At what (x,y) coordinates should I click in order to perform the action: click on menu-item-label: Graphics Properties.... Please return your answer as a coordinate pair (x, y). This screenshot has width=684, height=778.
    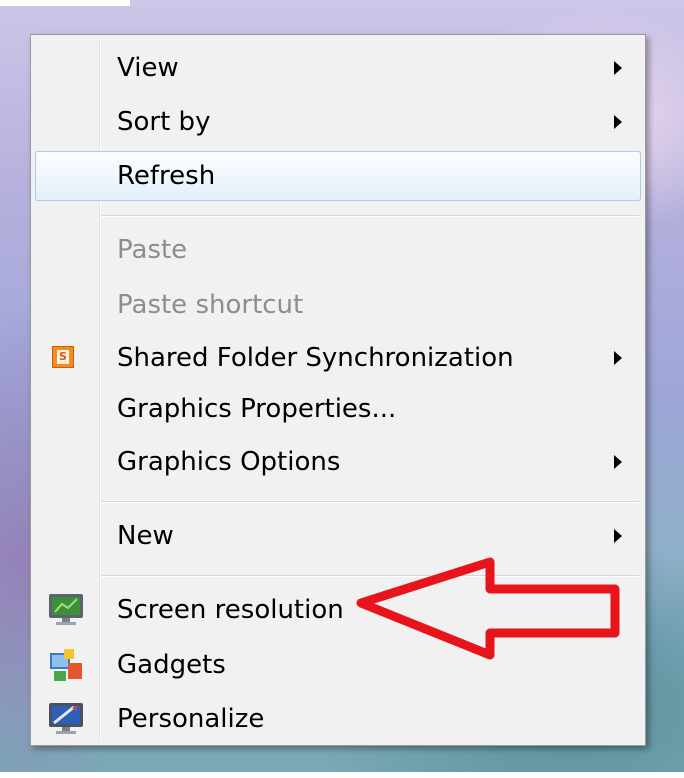
    Looking at the image, I should click on (257, 409).